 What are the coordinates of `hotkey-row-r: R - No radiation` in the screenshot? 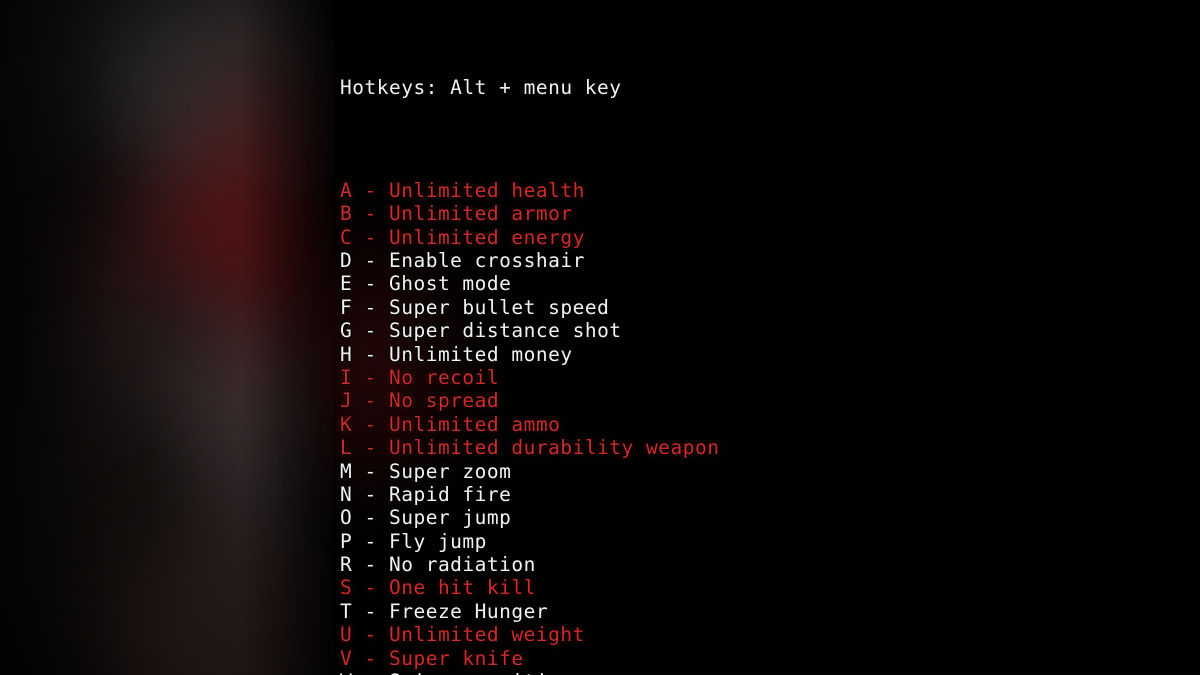 It's located at (770, 564).